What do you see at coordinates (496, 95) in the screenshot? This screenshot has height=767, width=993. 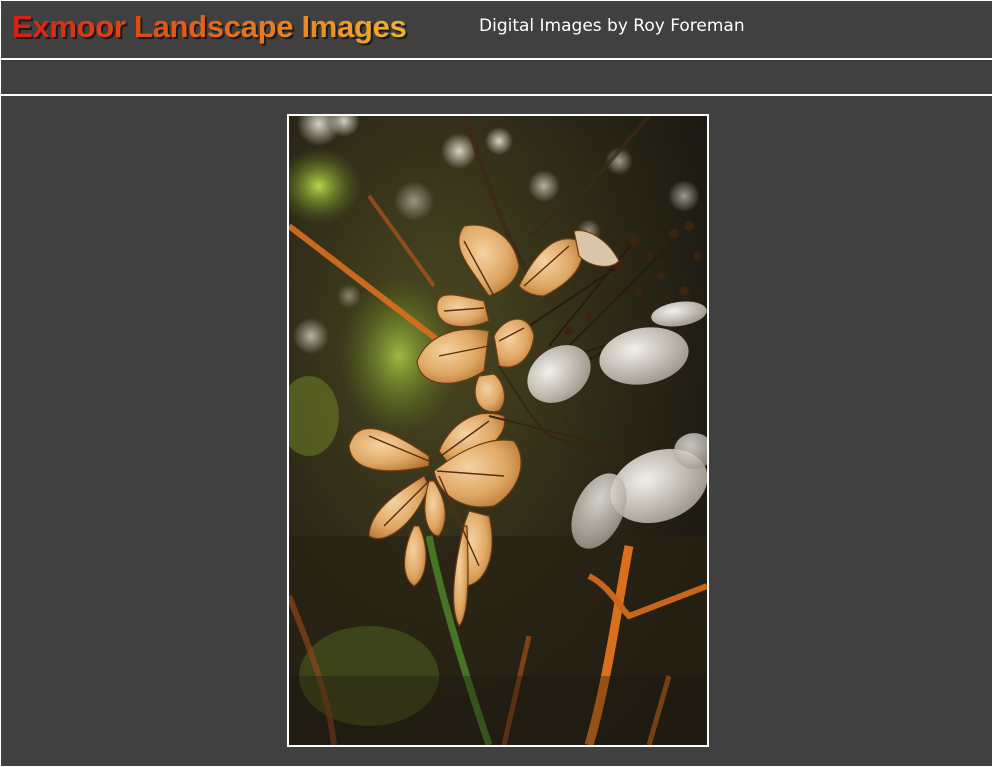 I see `nav-divider` at bounding box center [496, 95].